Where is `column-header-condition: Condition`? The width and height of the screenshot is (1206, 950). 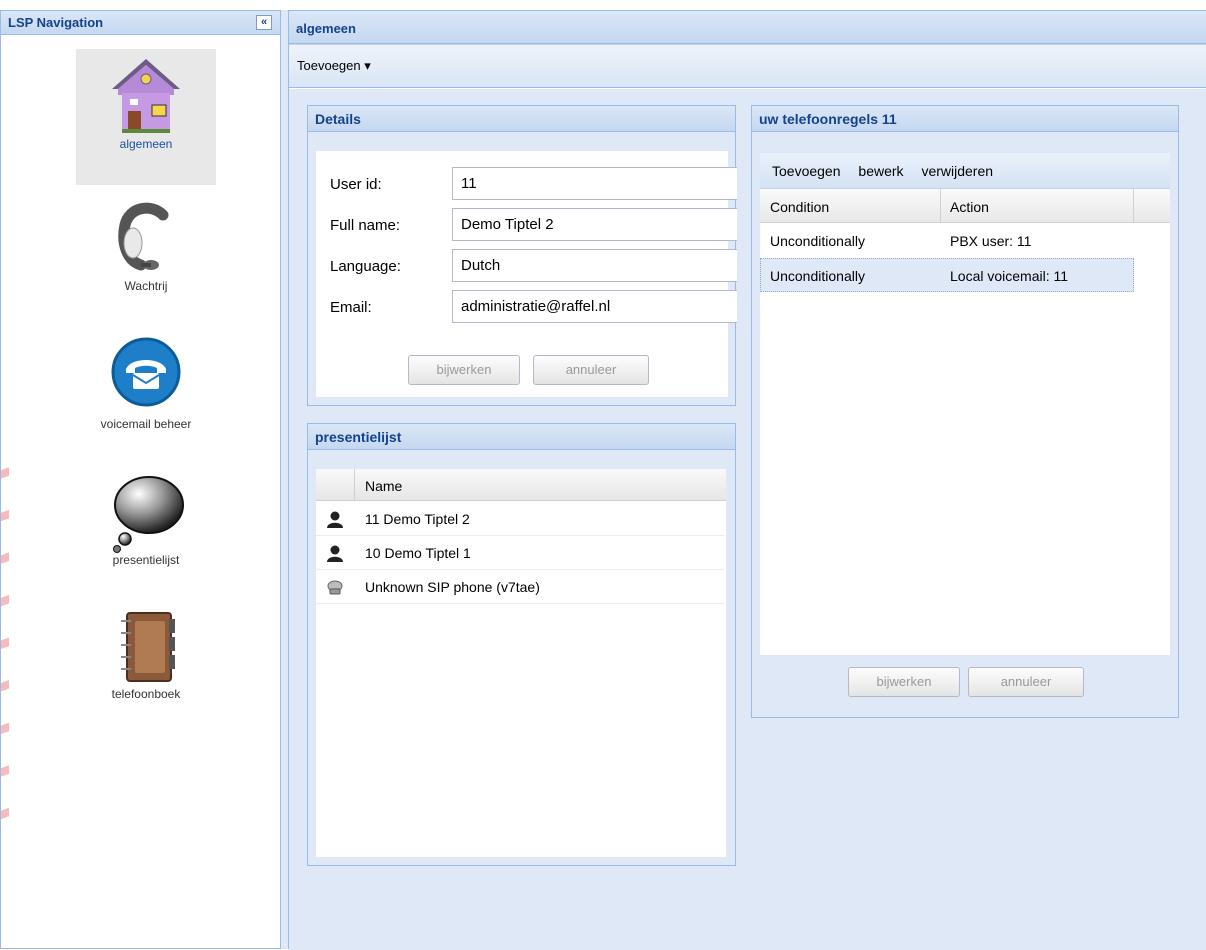
column-header-condition: Condition is located at coordinates (799, 207).